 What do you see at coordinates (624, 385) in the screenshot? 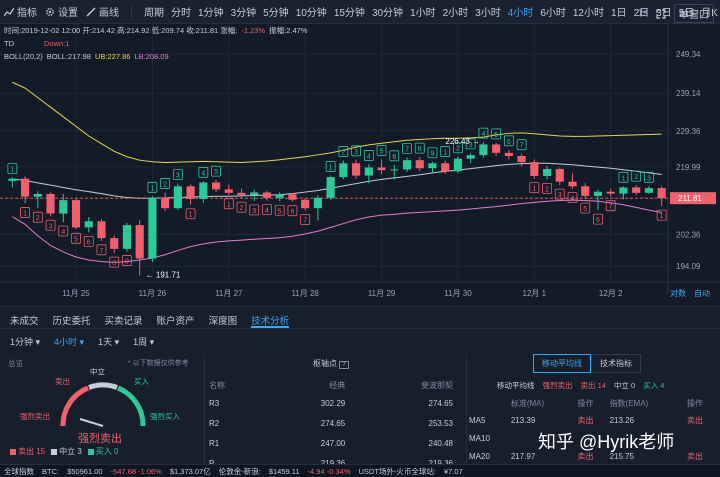
I see `ma-neutral-count: 中立 0` at bounding box center [624, 385].